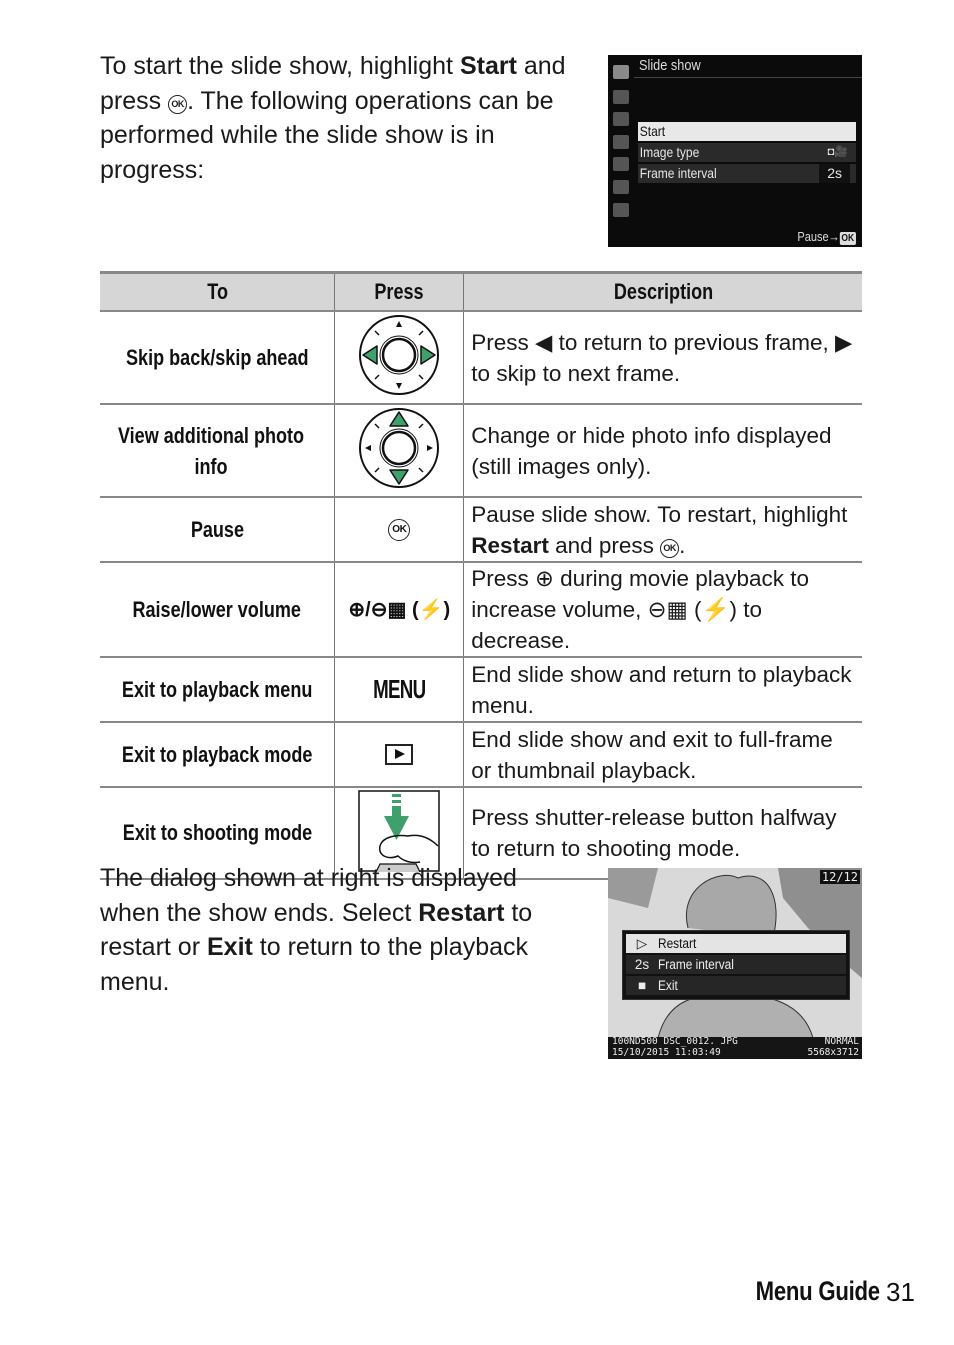  Describe the element at coordinates (399, 610) in the screenshot. I see `zoom-in-out-icon: ⊕/⊖▦ (⚡)` at that location.